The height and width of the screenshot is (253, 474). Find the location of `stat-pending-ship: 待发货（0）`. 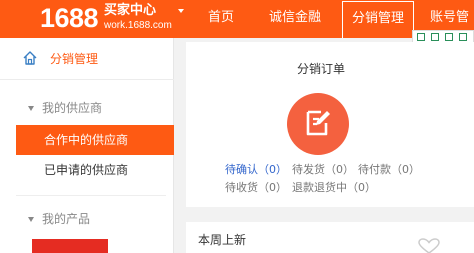

stat-pending-ship: 待发货（0） is located at coordinates (323, 169).